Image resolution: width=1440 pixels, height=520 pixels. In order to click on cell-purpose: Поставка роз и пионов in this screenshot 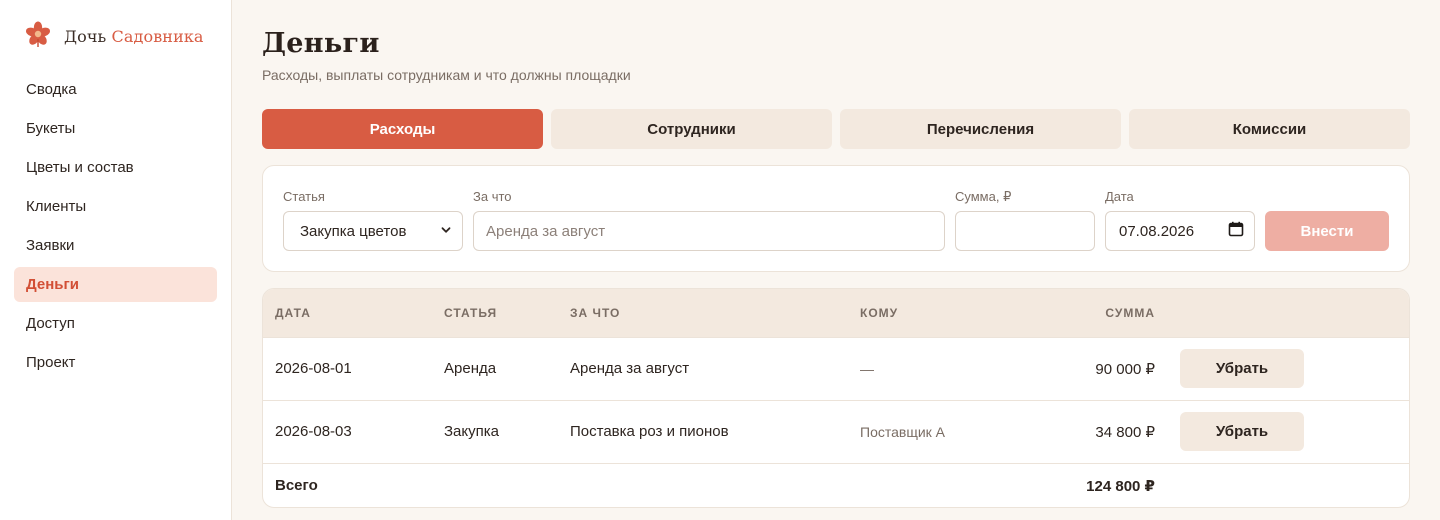, I will do `click(649, 431)`.